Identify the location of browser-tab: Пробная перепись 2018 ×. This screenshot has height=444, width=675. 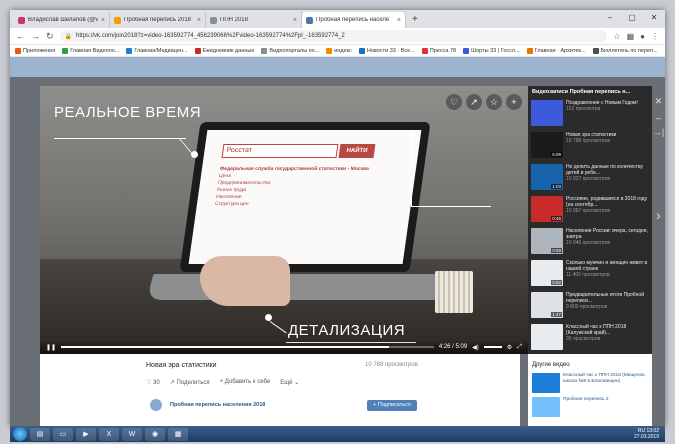
(158, 20).